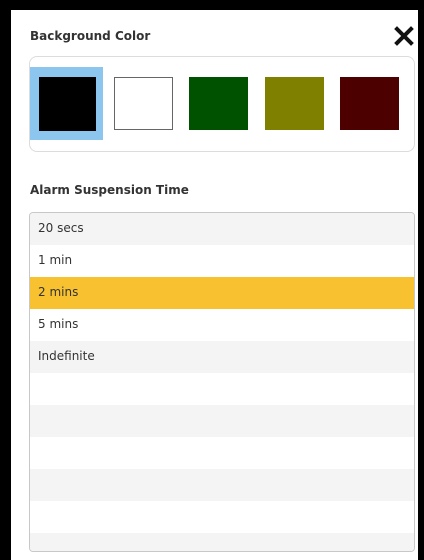 Image resolution: width=424 pixels, height=560 pixels. What do you see at coordinates (222, 325) in the screenshot?
I see `list-item-5-mins: 5 mins` at bounding box center [222, 325].